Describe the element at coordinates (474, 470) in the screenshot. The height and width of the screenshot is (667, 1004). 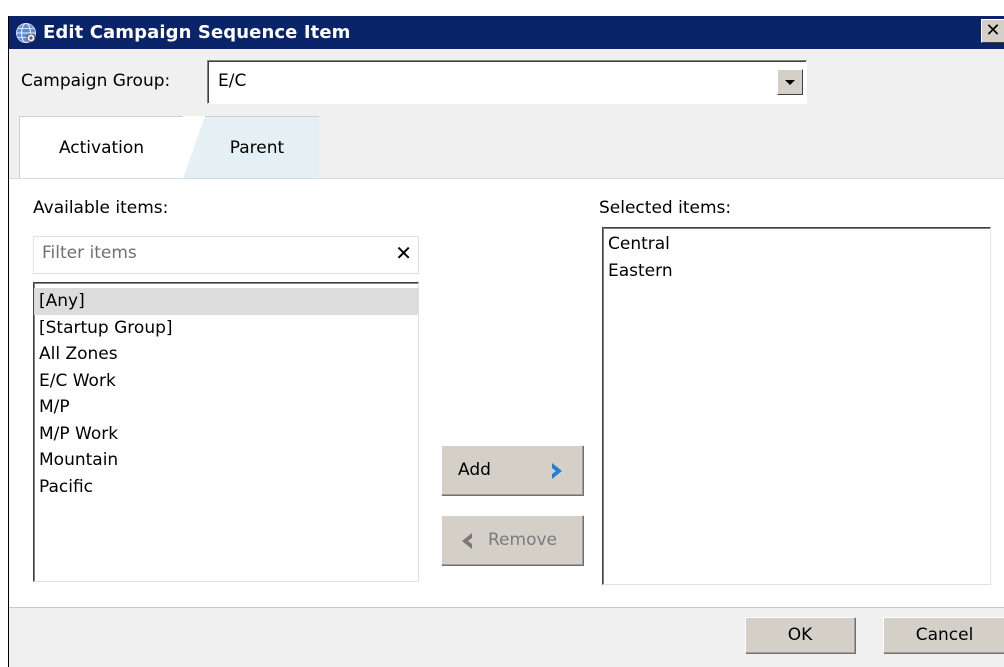
I see `add-button-label: Add` at that location.